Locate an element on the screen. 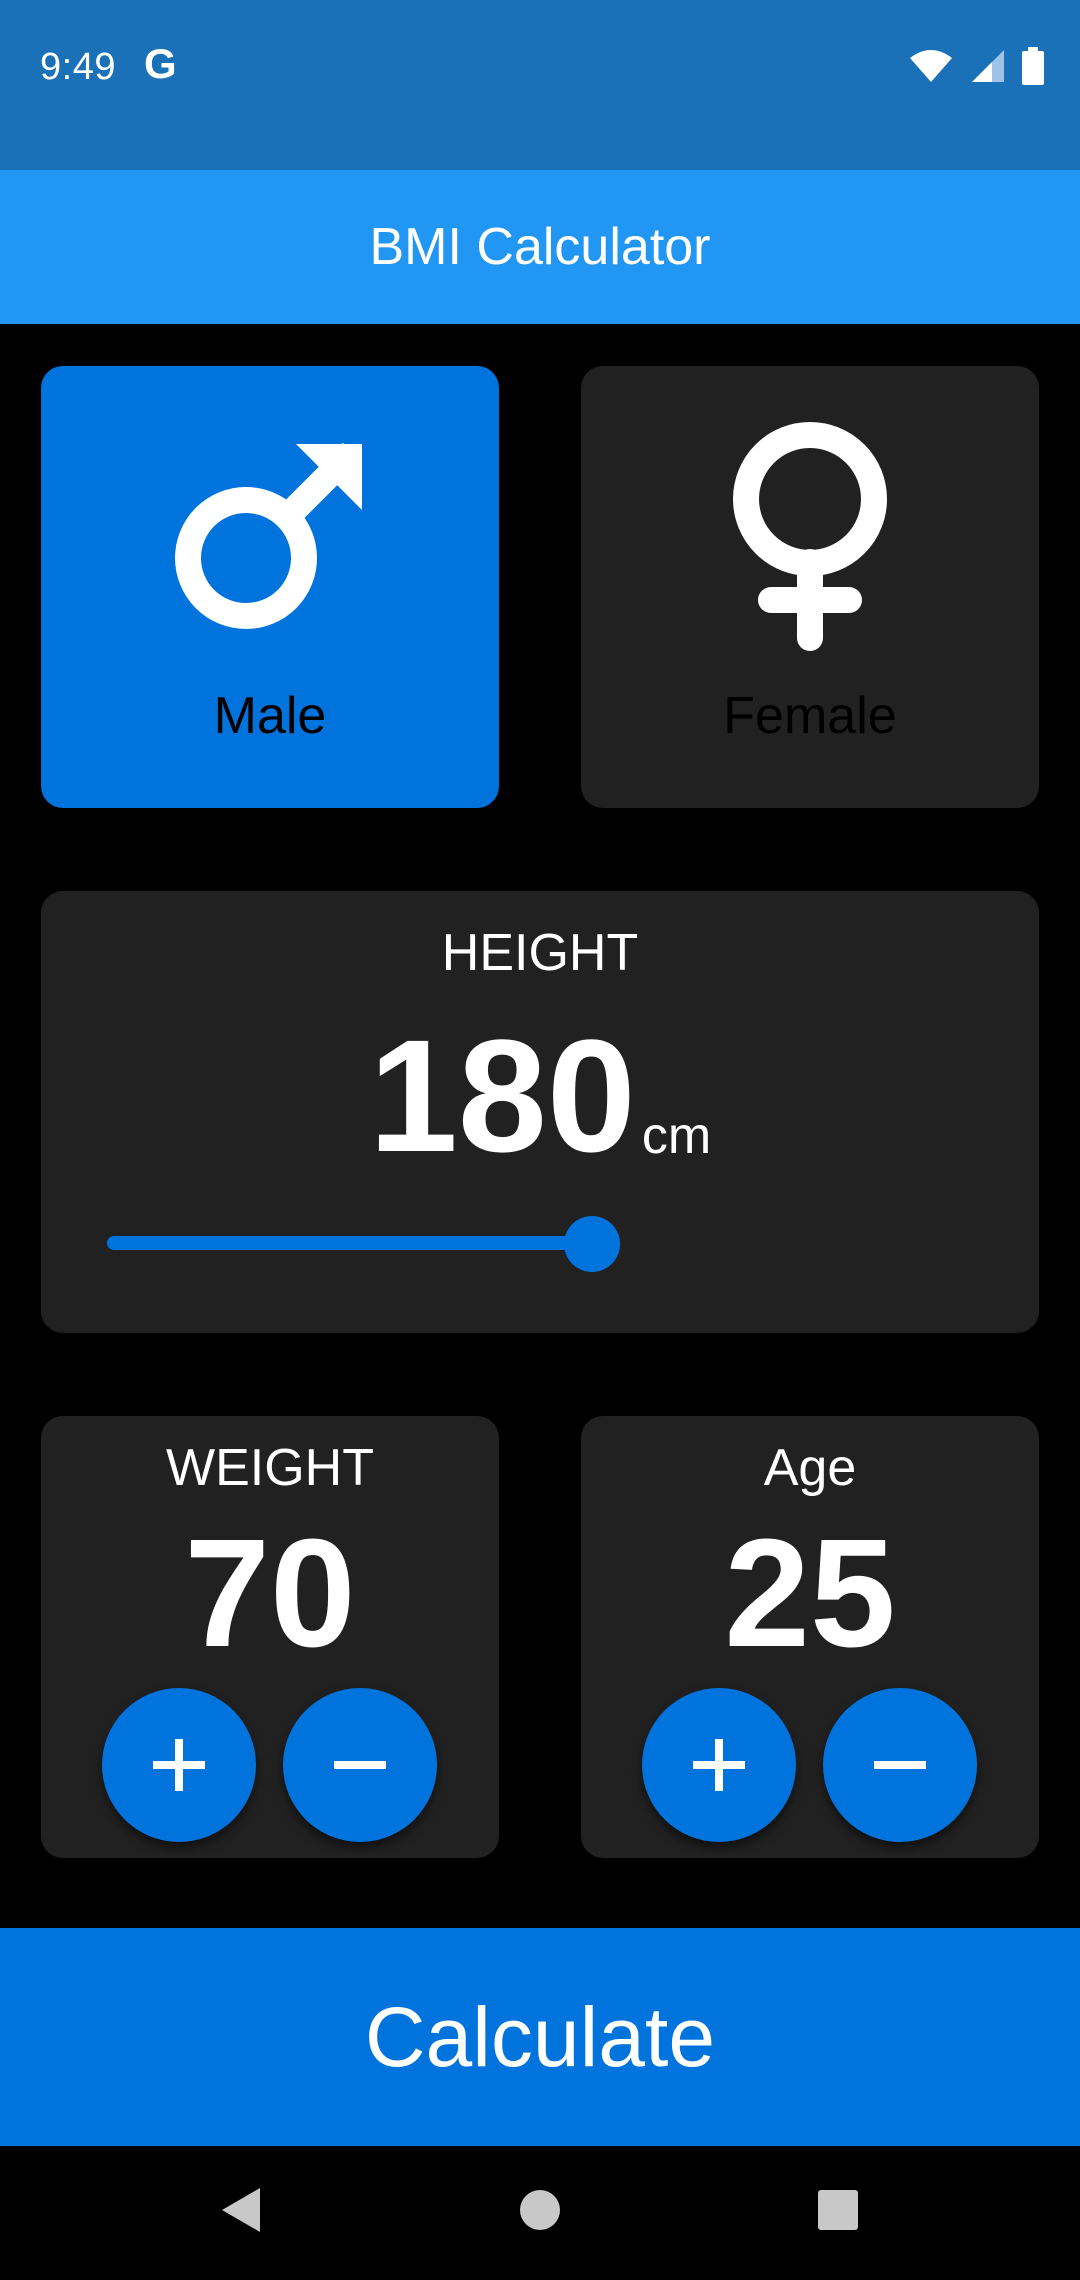  google-icon: G is located at coordinates (160, 63).